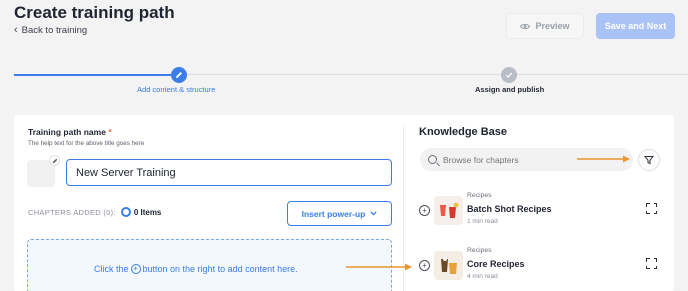 This screenshot has width=688, height=291. What do you see at coordinates (72, 212) in the screenshot?
I see `chapters-added-label: CHAPTERS ADDED (0):` at bounding box center [72, 212].